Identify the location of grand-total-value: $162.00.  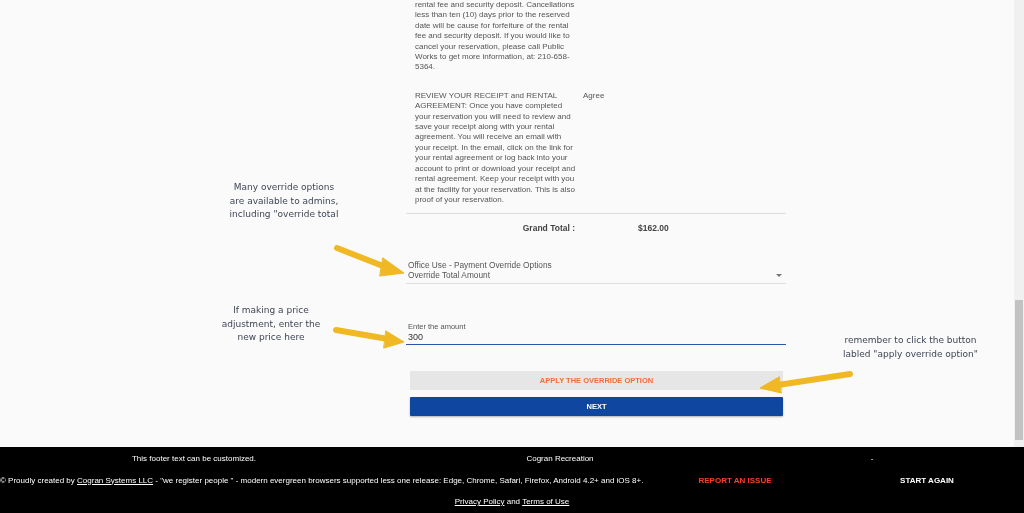
(653, 228).